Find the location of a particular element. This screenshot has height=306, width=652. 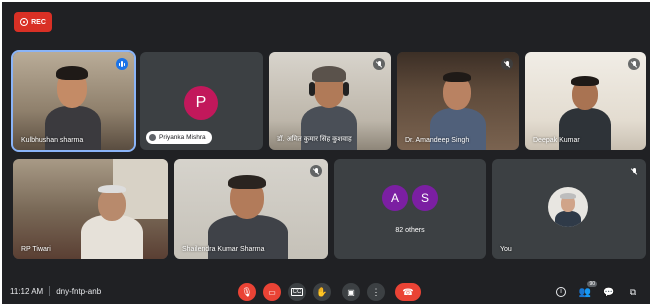

present-icon: ▣ is located at coordinates (351, 292).